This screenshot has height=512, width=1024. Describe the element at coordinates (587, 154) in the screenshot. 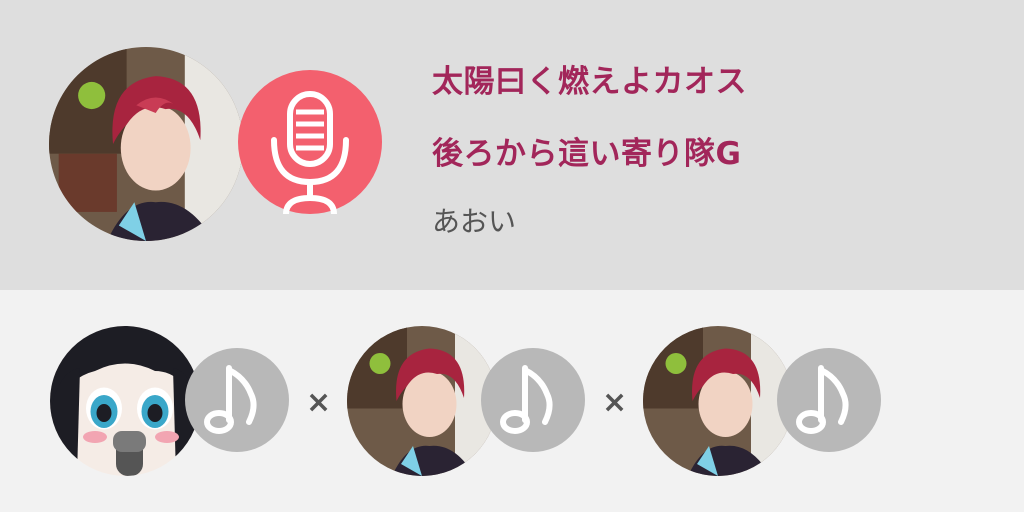

I see `song-title-line-2: 後ろから這い寄り隊G` at that location.